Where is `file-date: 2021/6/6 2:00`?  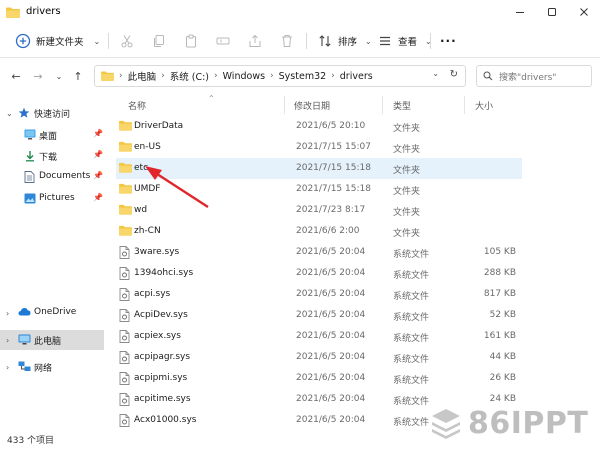
file-date: 2021/6/6 2:00 is located at coordinates (328, 231).